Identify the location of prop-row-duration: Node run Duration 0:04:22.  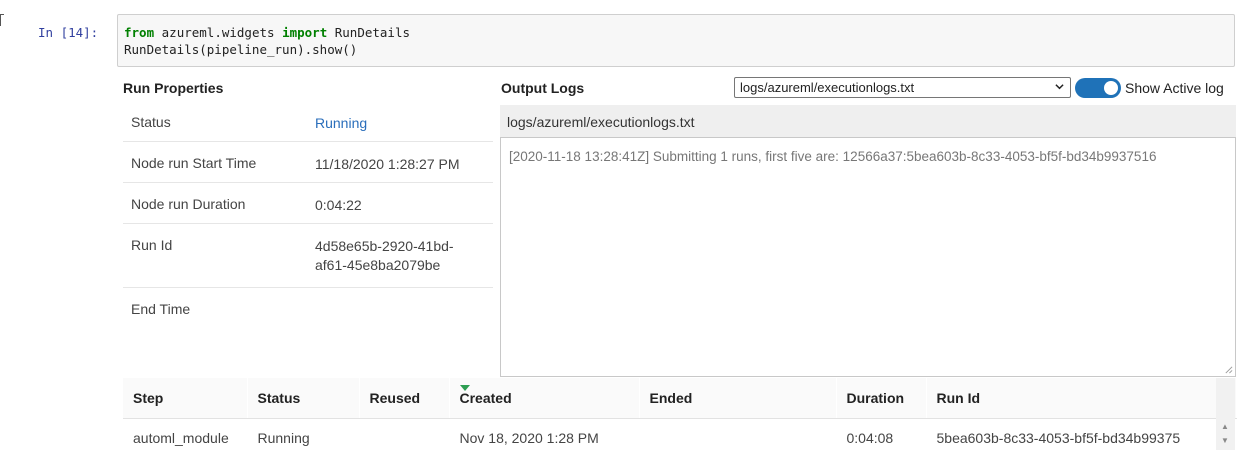
(308, 203).